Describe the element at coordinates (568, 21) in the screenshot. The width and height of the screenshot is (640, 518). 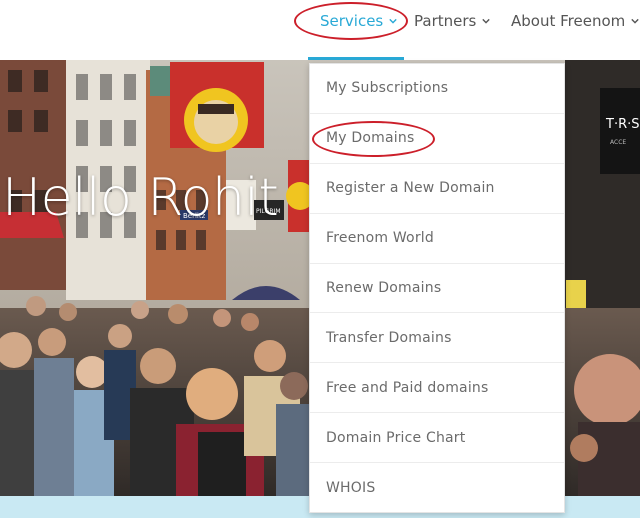
I see `nav-about-label: About Freenom` at that location.